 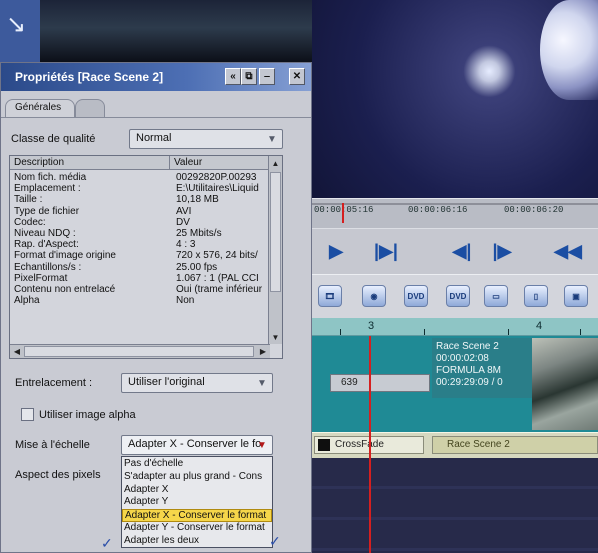 I want to click on vertical-scrollbar: ▲ ▼, so click(x=275, y=250).